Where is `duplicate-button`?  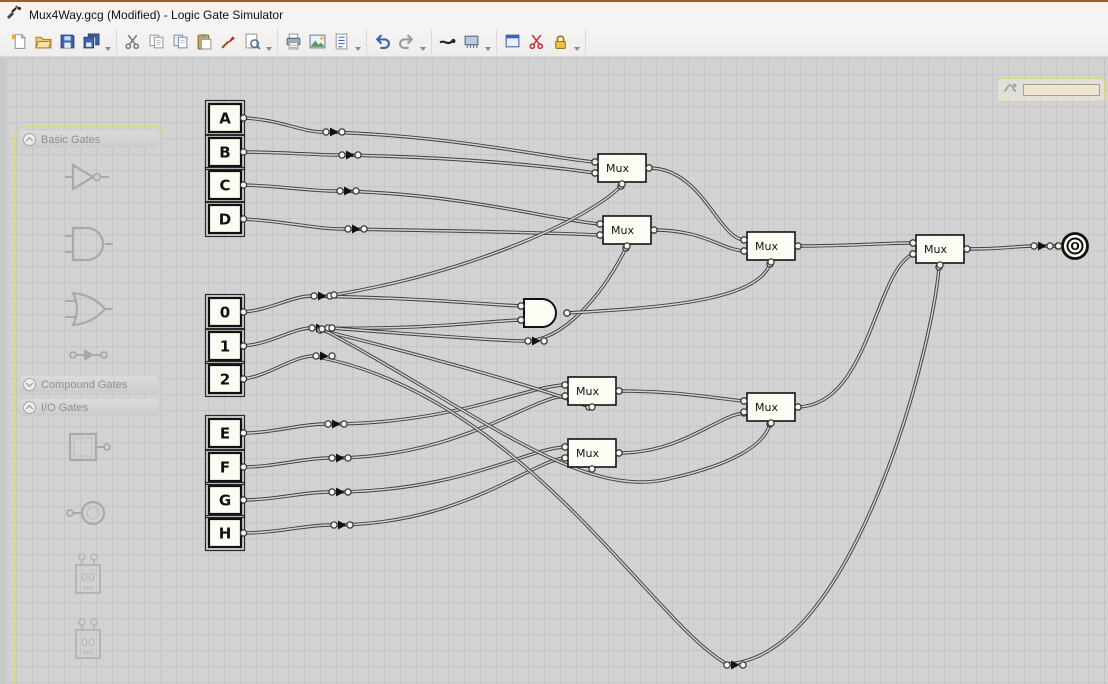 duplicate-button is located at coordinates (180, 42).